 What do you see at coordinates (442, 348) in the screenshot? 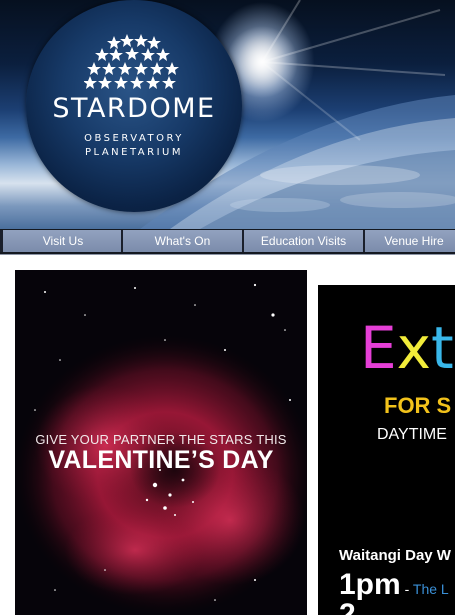
I see `promo-letter-t: t` at bounding box center [442, 348].